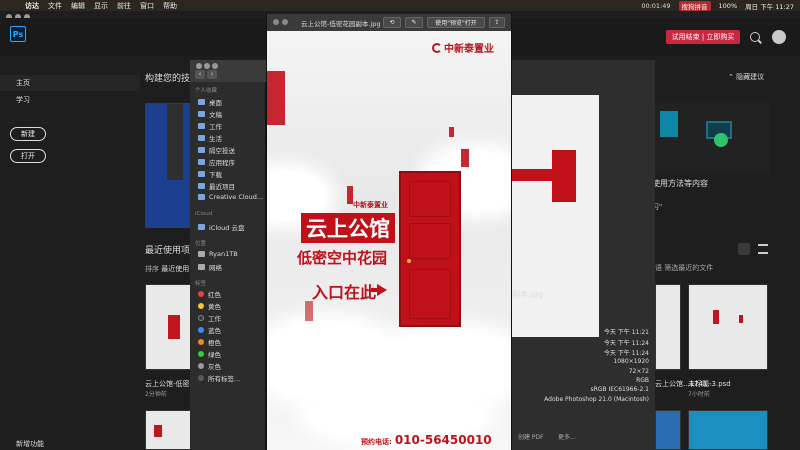 This screenshot has width=800, height=450. I want to click on sidebar-item-ryan1tb: Ryan1TB, so click(218, 254).